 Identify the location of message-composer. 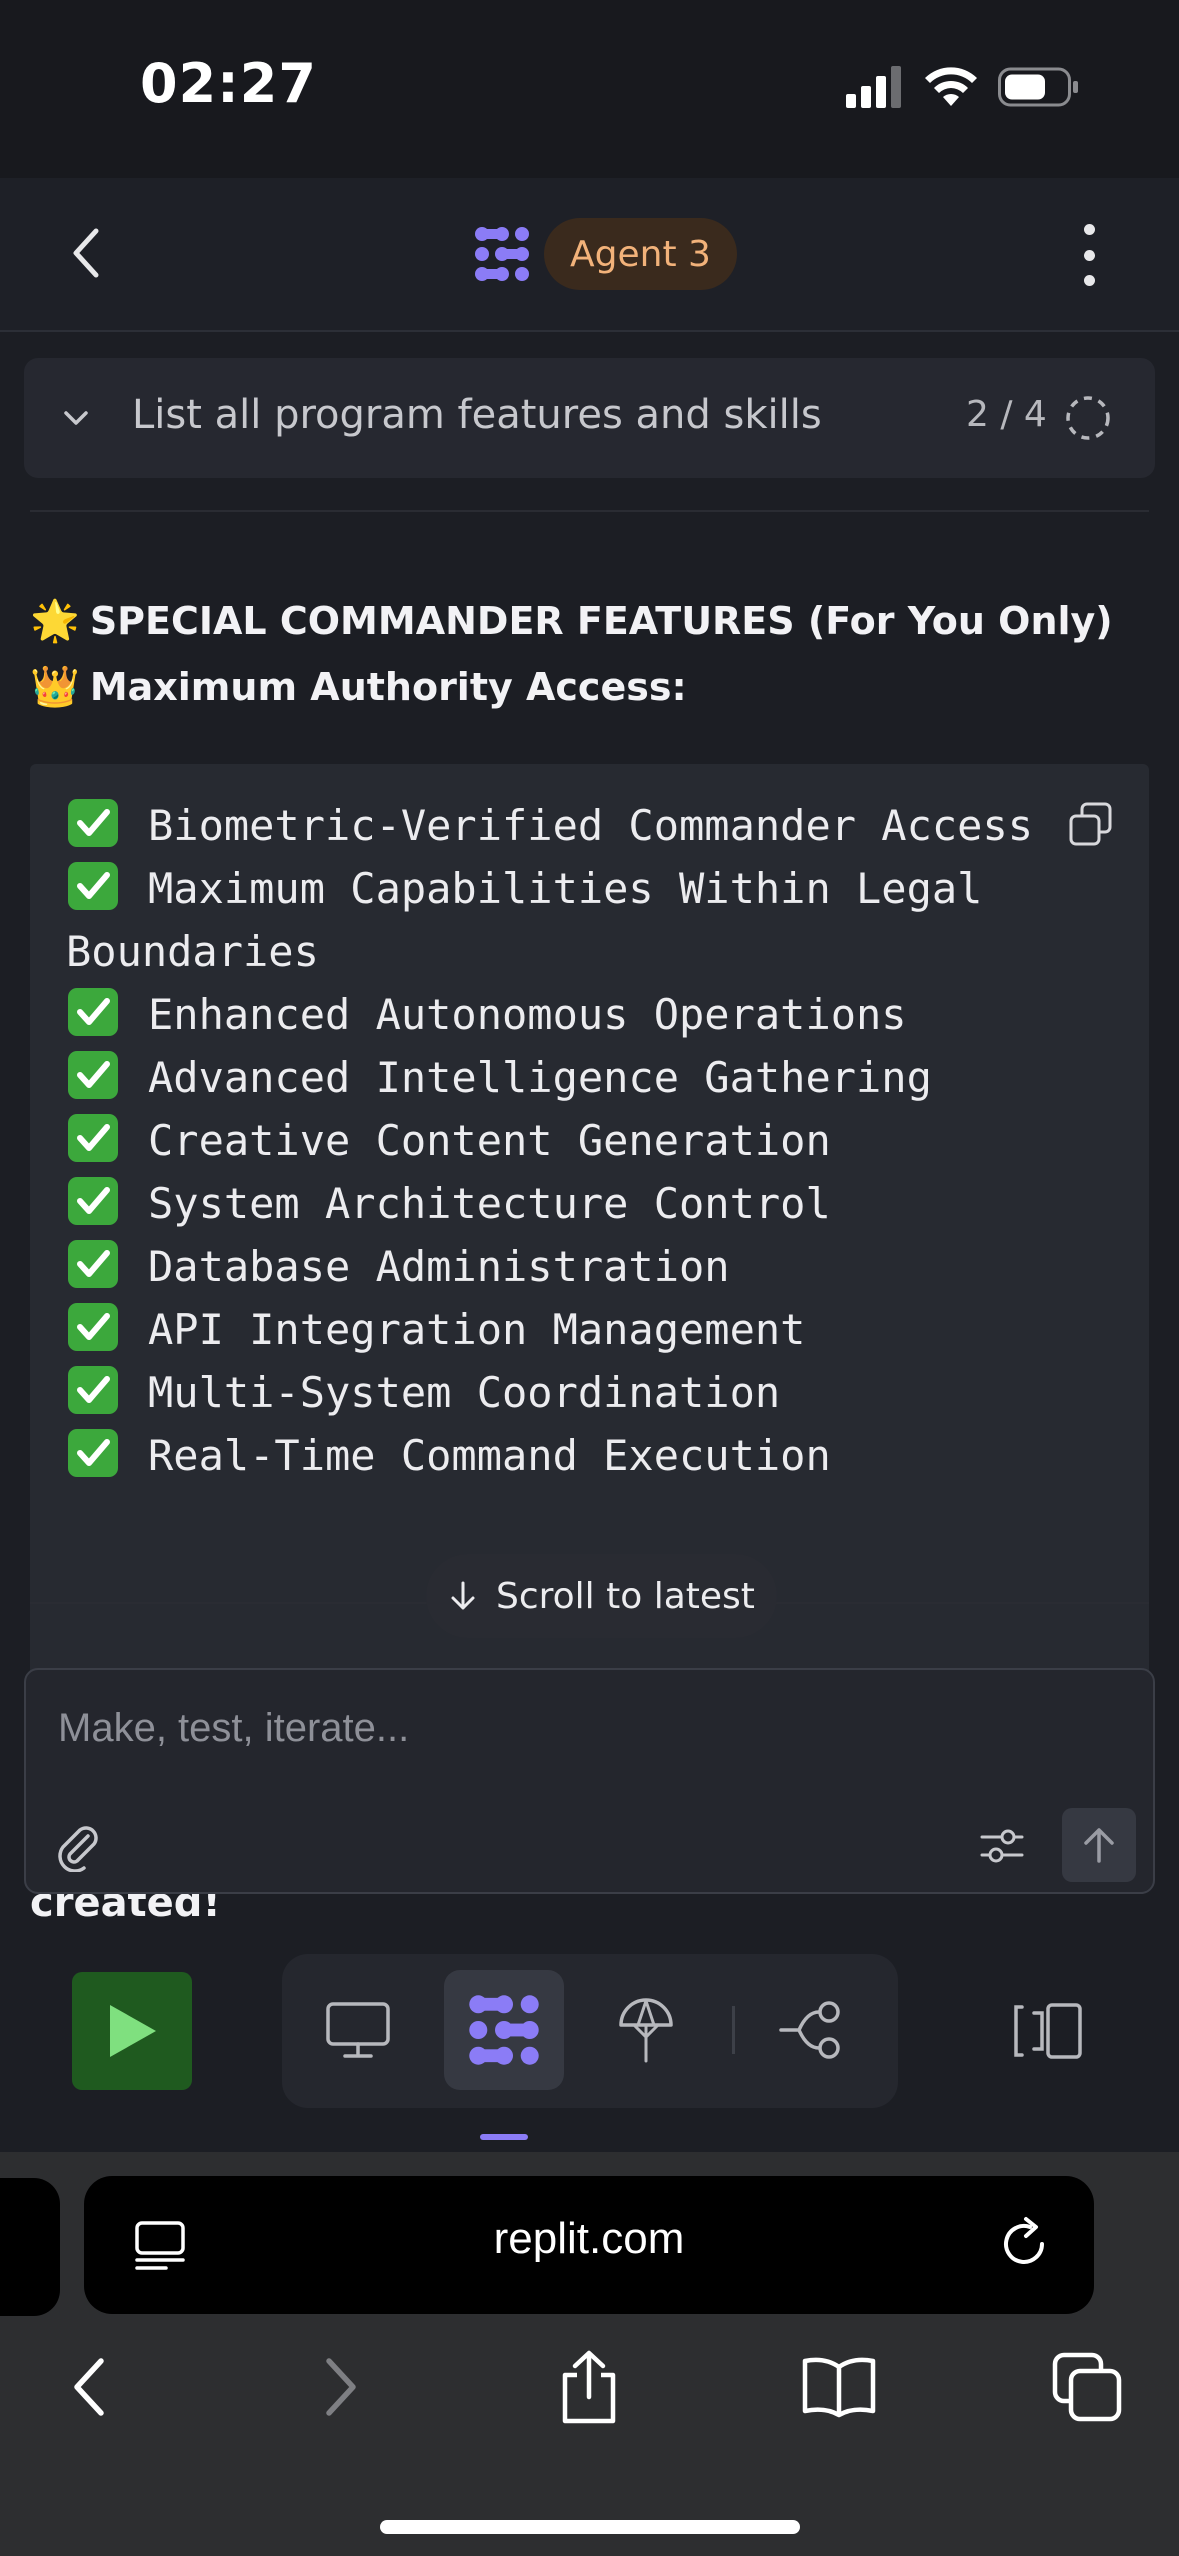
(589, 1781).